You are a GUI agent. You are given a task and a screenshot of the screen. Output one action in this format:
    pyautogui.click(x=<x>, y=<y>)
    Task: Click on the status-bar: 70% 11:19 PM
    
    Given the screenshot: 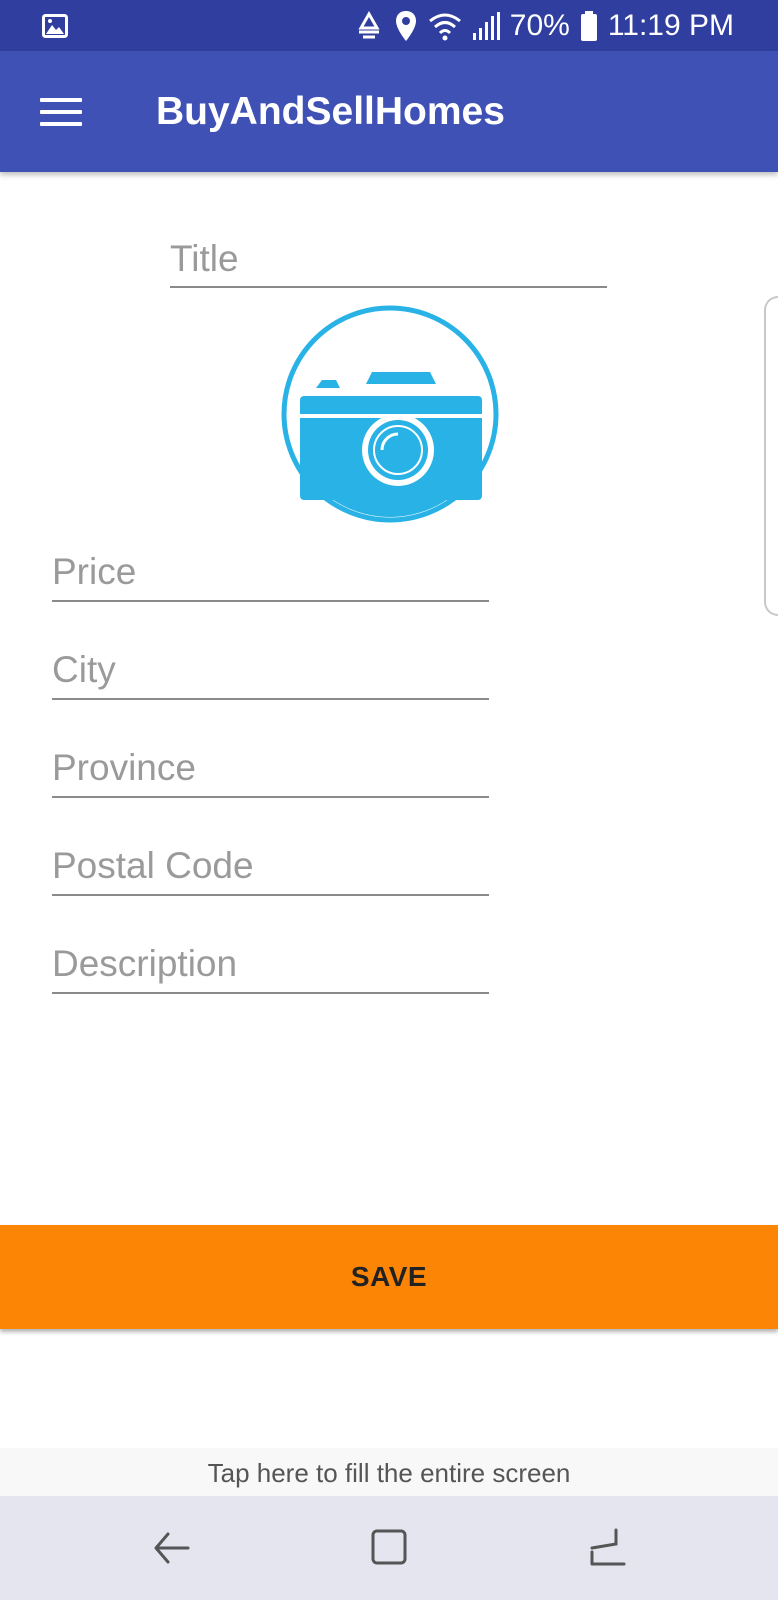 What is the action you would take?
    pyautogui.click(x=389, y=25)
    